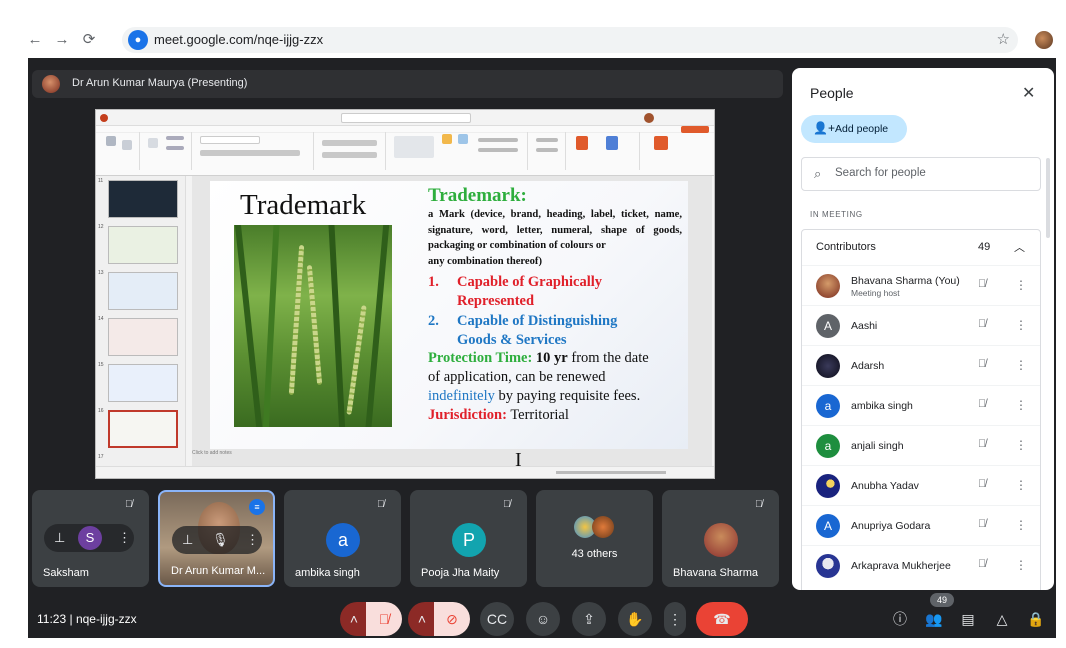 This screenshot has height=648, width=1066. I want to click on tile-hover-controls: ⊥ S ⋮, so click(89, 538).